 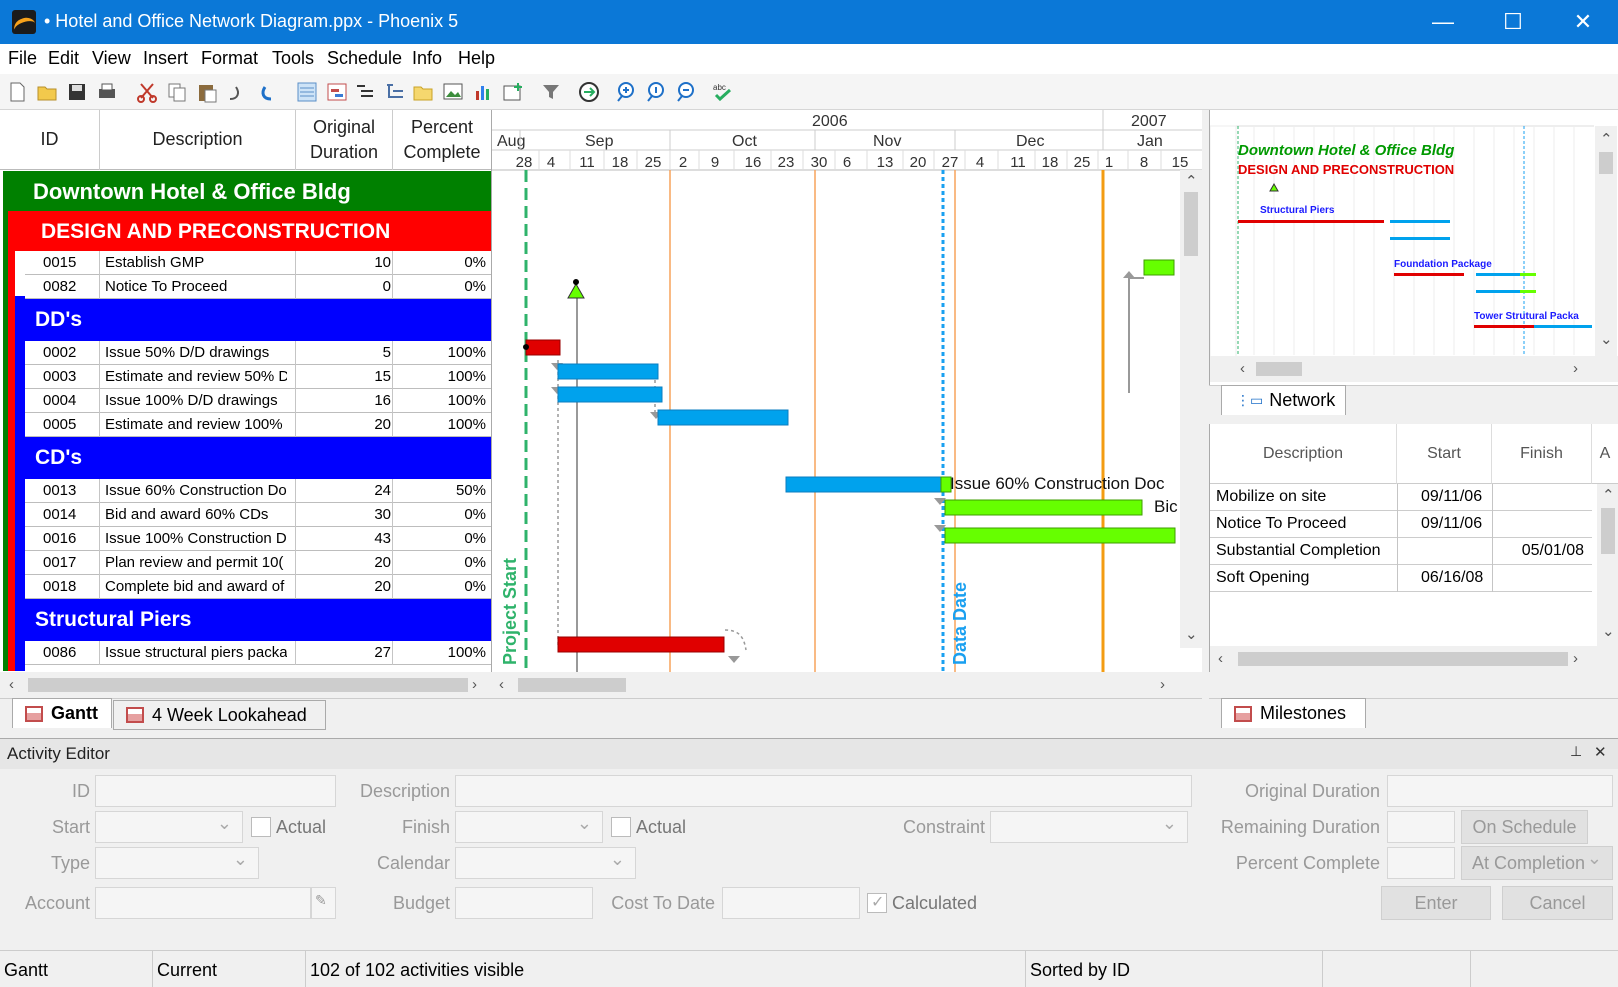 What do you see at coordinates (258, 587) in the screenshot?
I see `table-row: 0018 Complete bid and award of 20 0%` at bounding box center [258, 587].